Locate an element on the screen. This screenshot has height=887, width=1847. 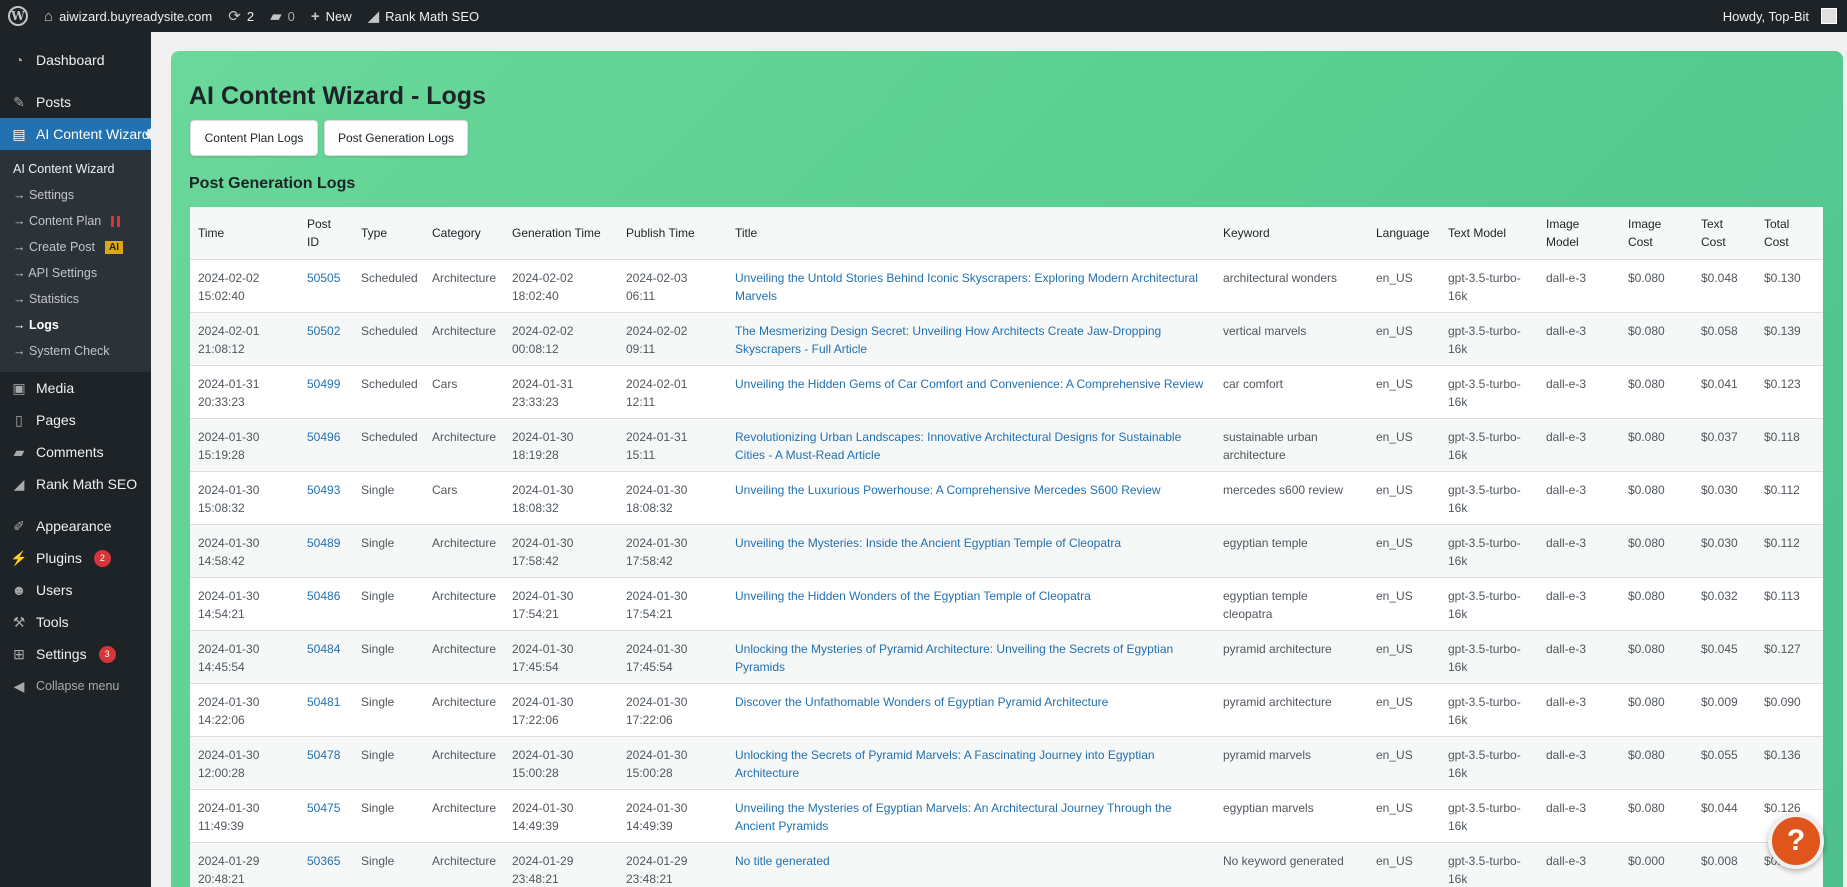
menu-pages: ▯ Pages is located at coordinates (75, 420).